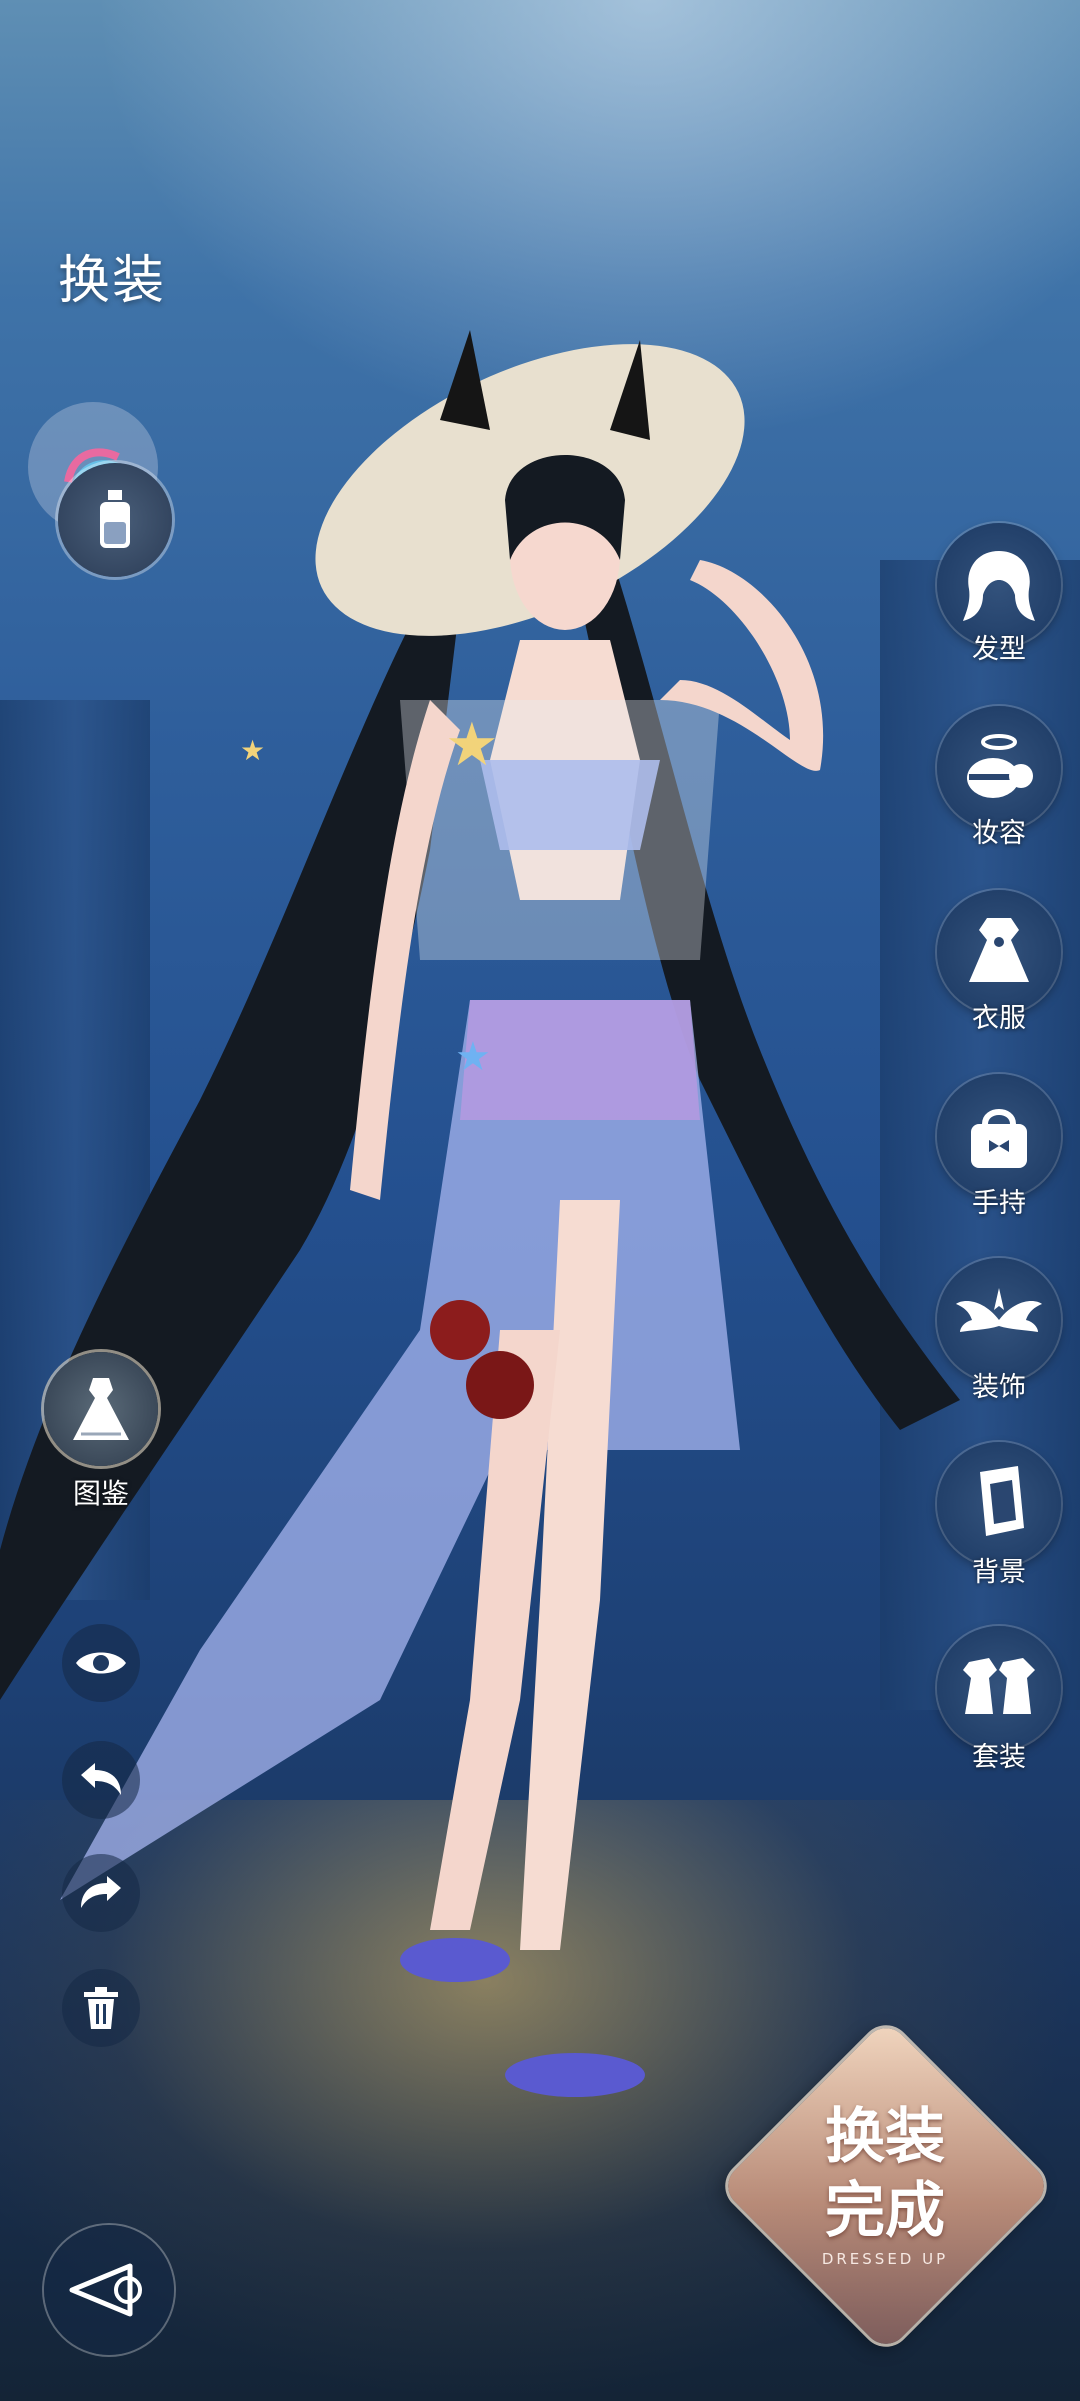 Image resolution: width=1080 pixels, height=2401 pixels. I want to click on menu-label-clothes: 衣服, so click(999, 1018).